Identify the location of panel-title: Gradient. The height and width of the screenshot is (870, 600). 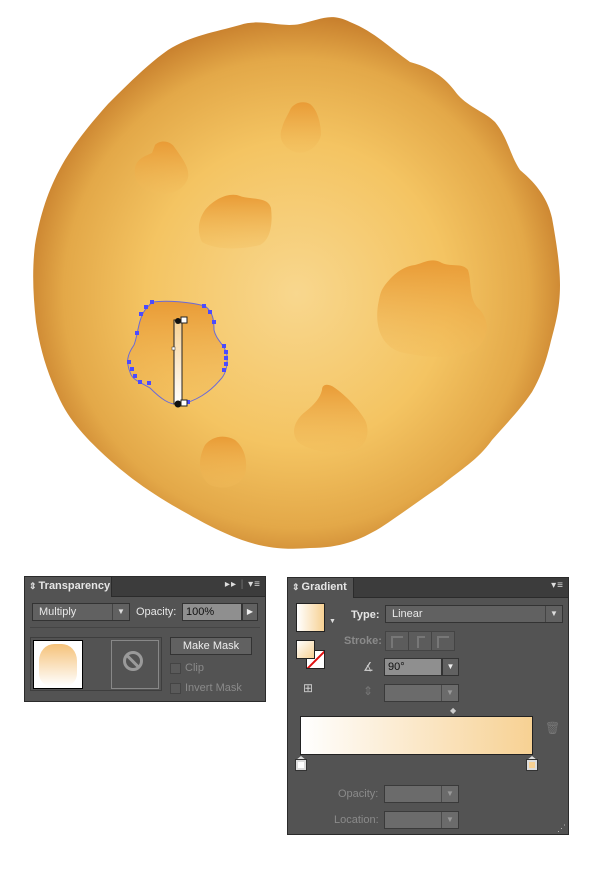
(324, 587).